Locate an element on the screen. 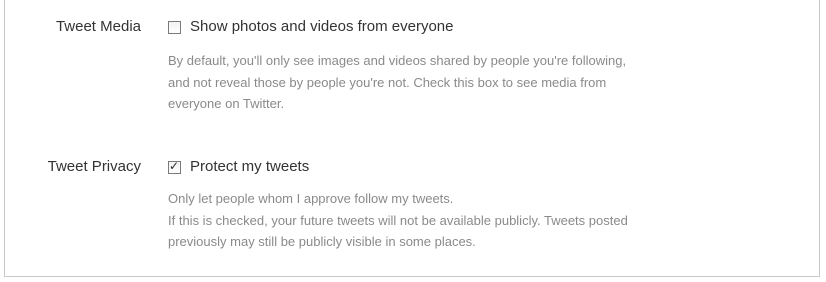 This screenshot has width=826, height=282. tweet-privacy-label: Tweet Privacy is located at coordinates (94, 166).